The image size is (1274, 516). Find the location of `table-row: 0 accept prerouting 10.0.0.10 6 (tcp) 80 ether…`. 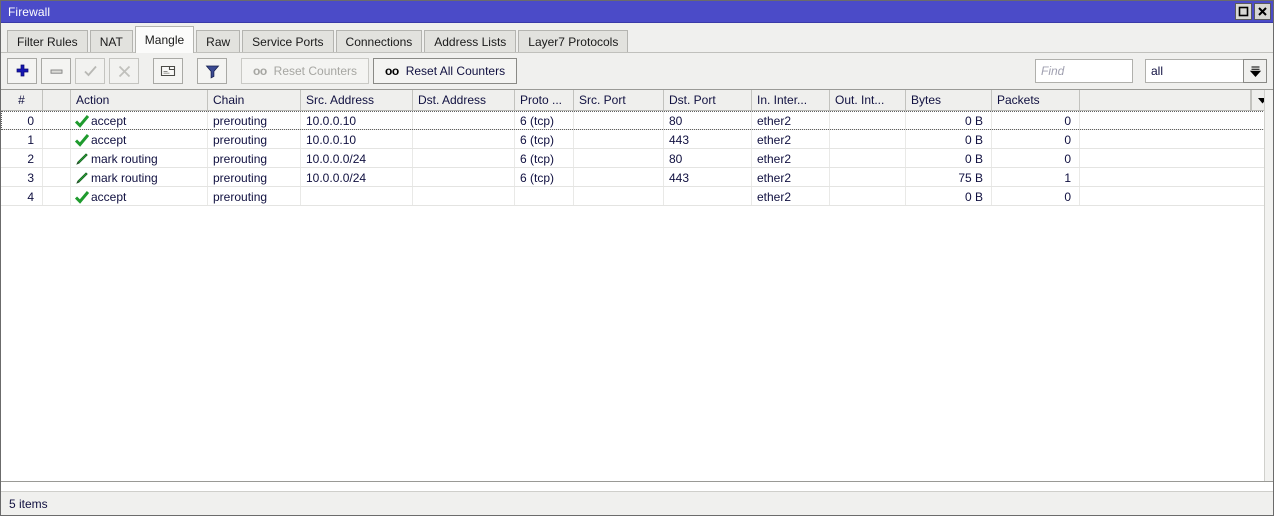

table-row: 0 accept prerouting 10.0.0.10 6 (tcp) 80 ether… is located at coordinates (637, 120).